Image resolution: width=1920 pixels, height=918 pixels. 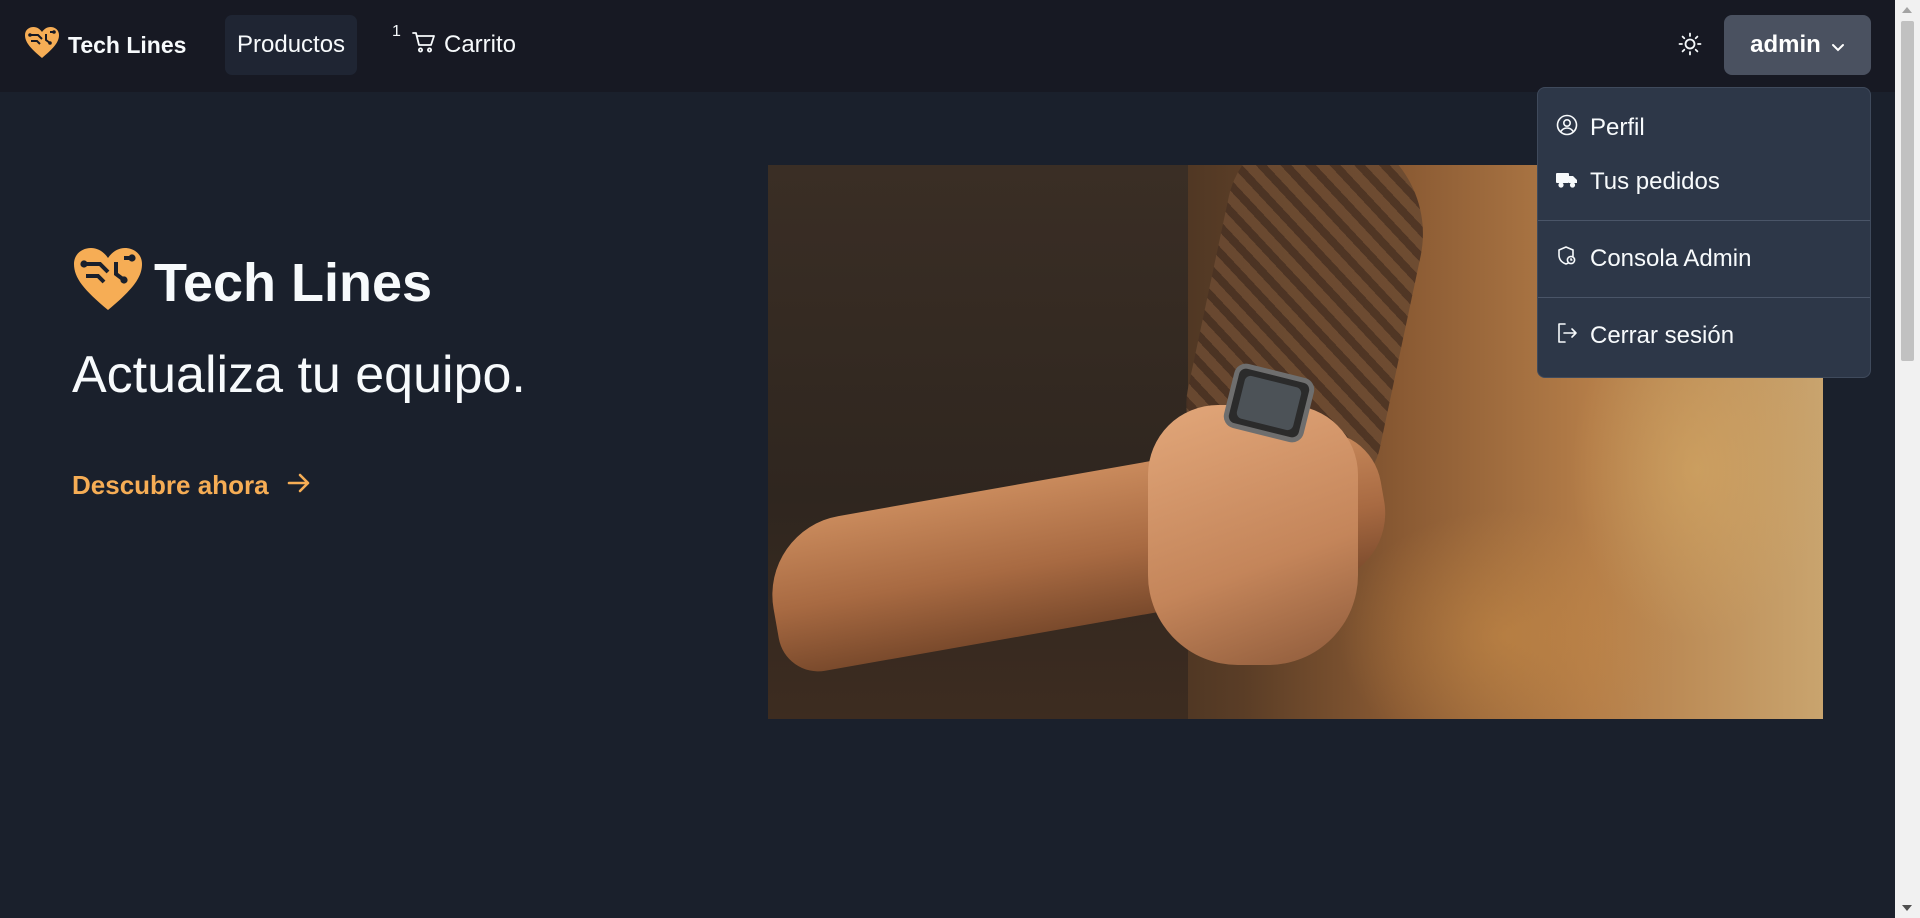 What do you see at coordinates (293, 282) in the screenshot?
I see `hero-title: Tech Lines` at bounding box center [293, 282].